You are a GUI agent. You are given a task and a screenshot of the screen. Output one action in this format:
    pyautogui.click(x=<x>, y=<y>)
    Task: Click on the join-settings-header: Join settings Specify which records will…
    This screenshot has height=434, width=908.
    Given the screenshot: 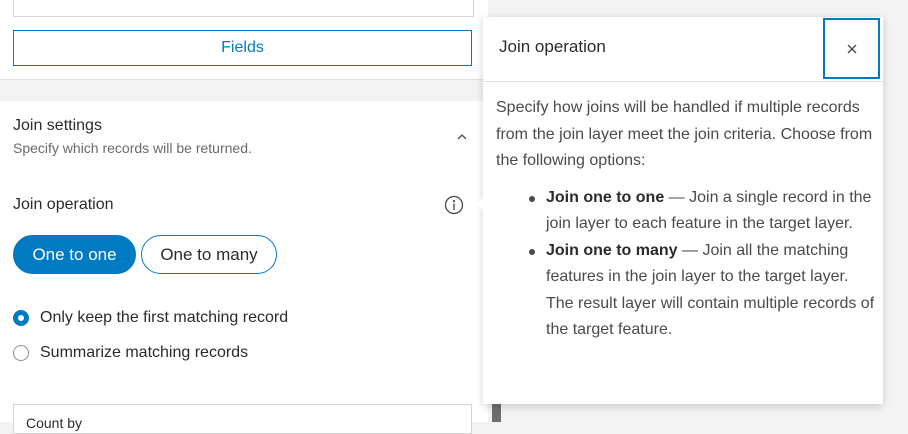 What is the action you would take?
    pyautogui.click(x=244, y=135)
    